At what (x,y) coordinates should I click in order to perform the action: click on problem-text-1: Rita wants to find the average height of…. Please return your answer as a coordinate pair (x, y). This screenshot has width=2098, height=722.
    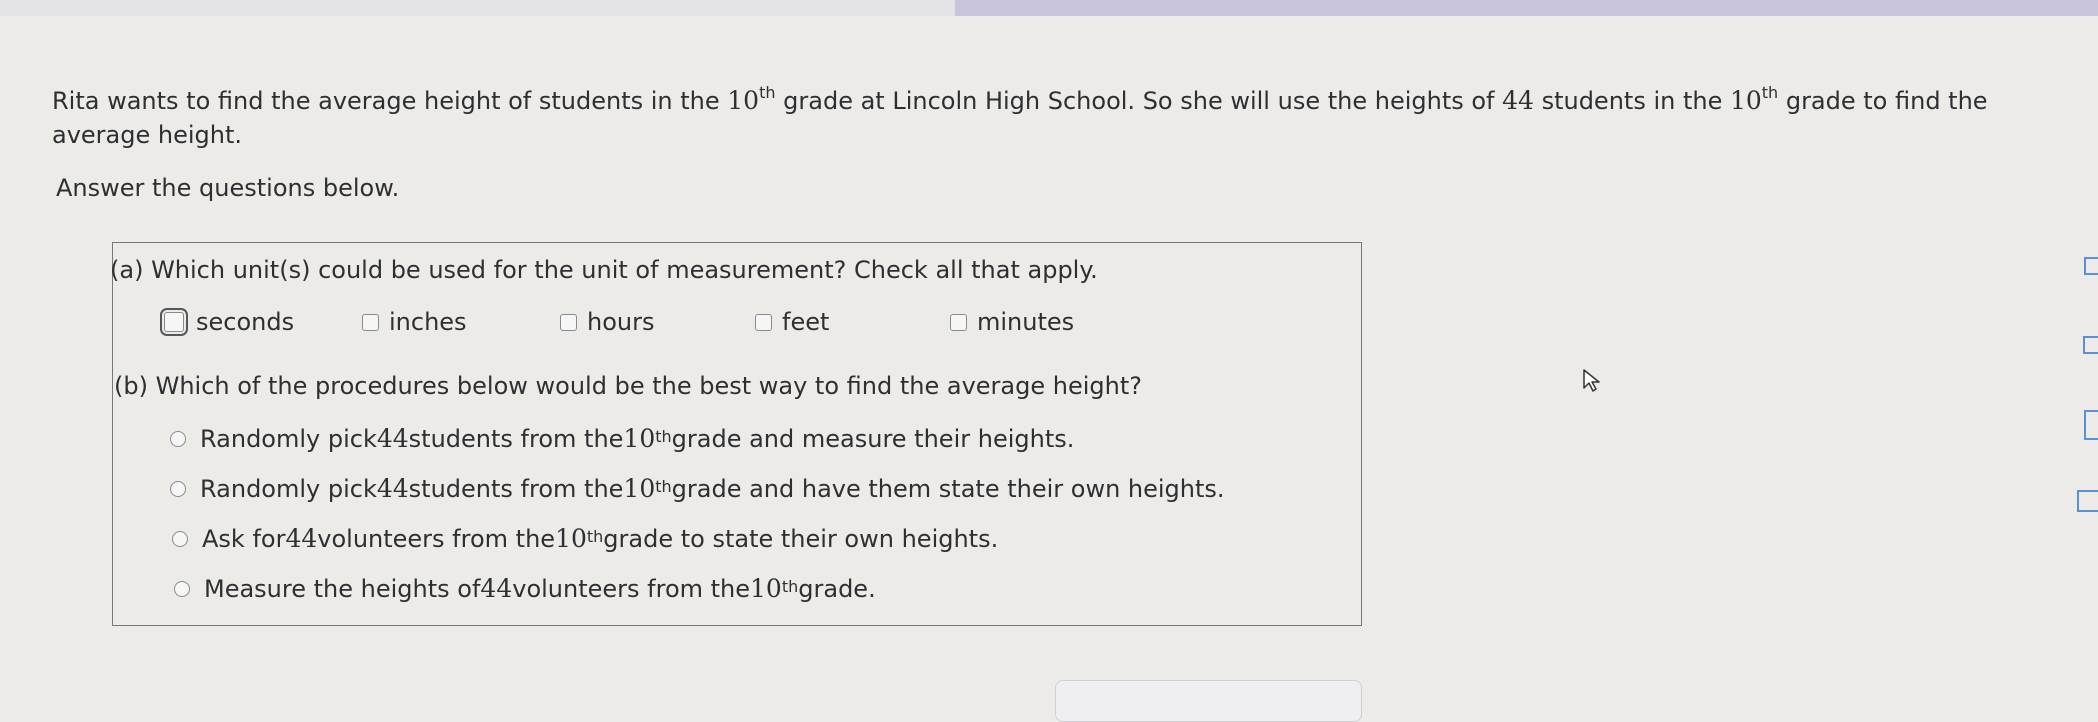
    Looking at the image, I should click on (390, 101).